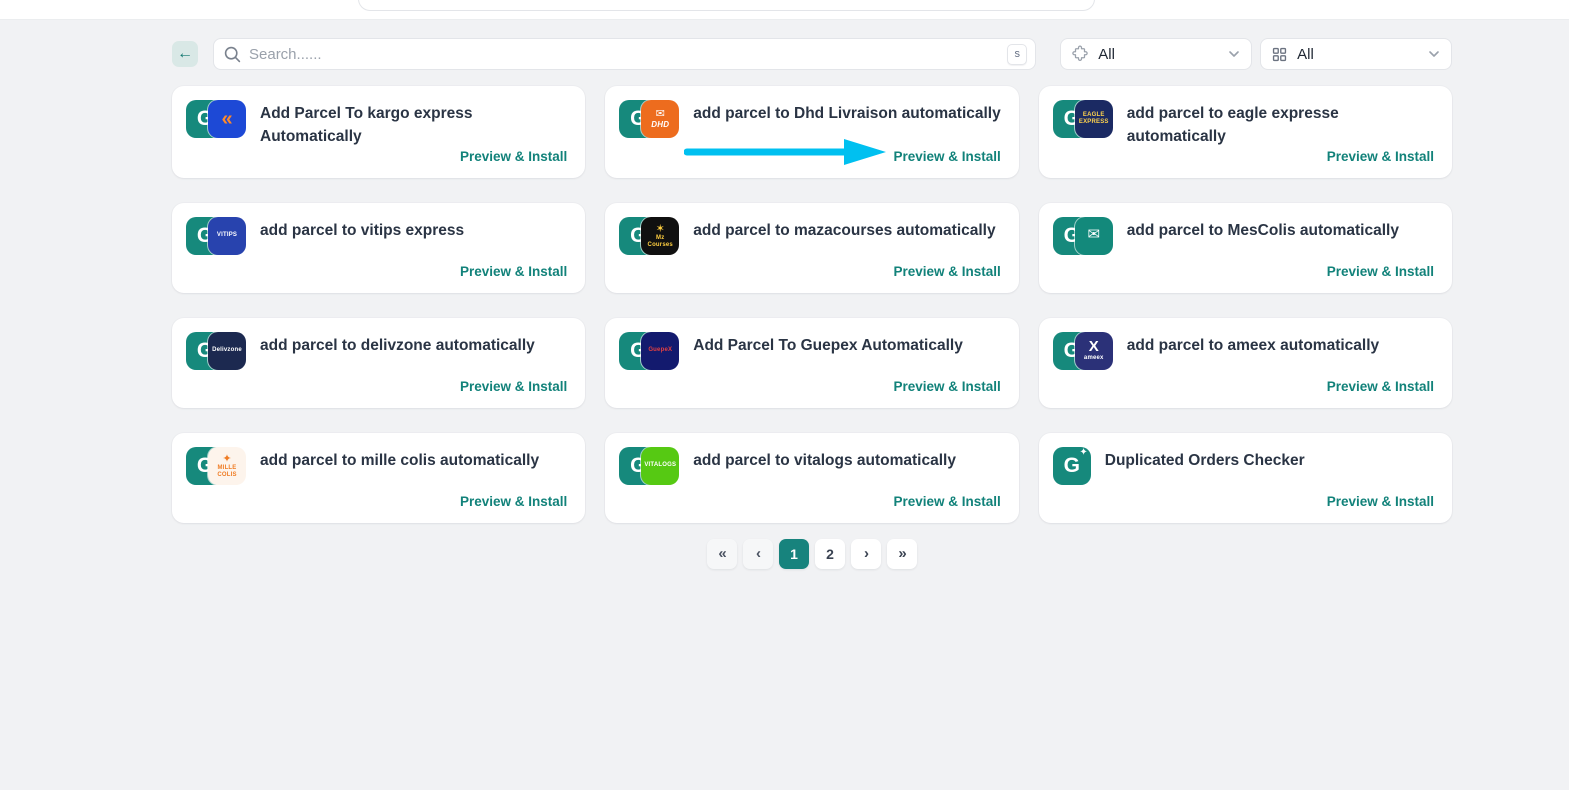 Image resolution: width=1569 pixels, height=790 pixels. Describe the element at coordinates (1106, 54) in the screenshot. I see `filter-type-value: All` at that location.